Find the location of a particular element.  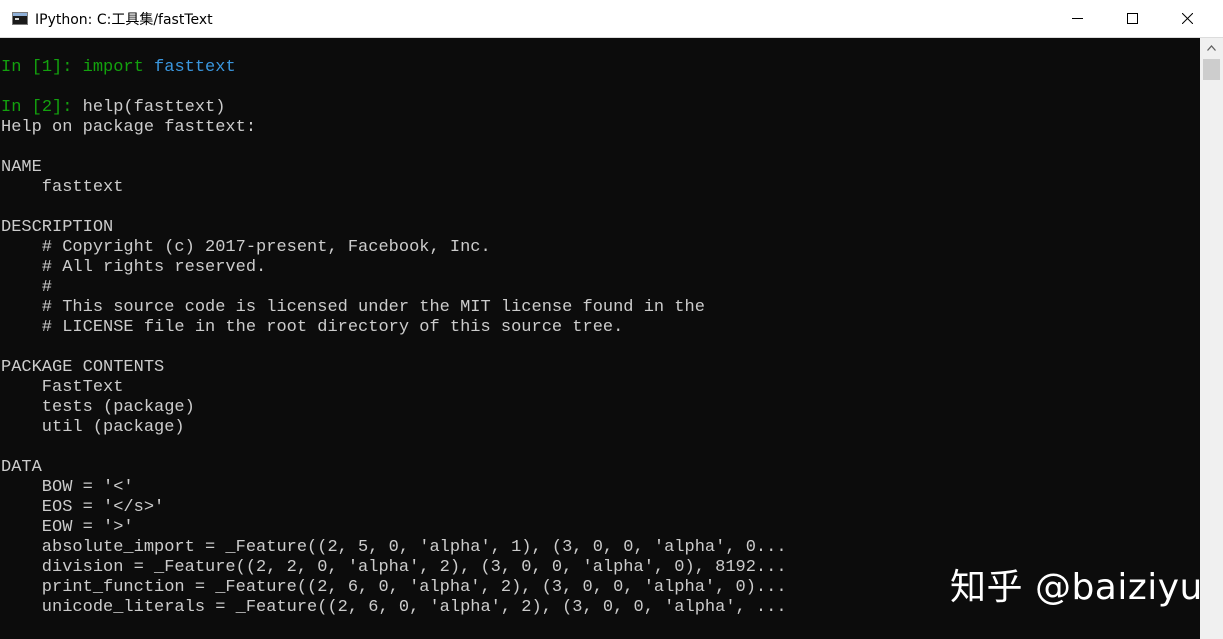

console-line: DATA is located at coordinates (21, 468).